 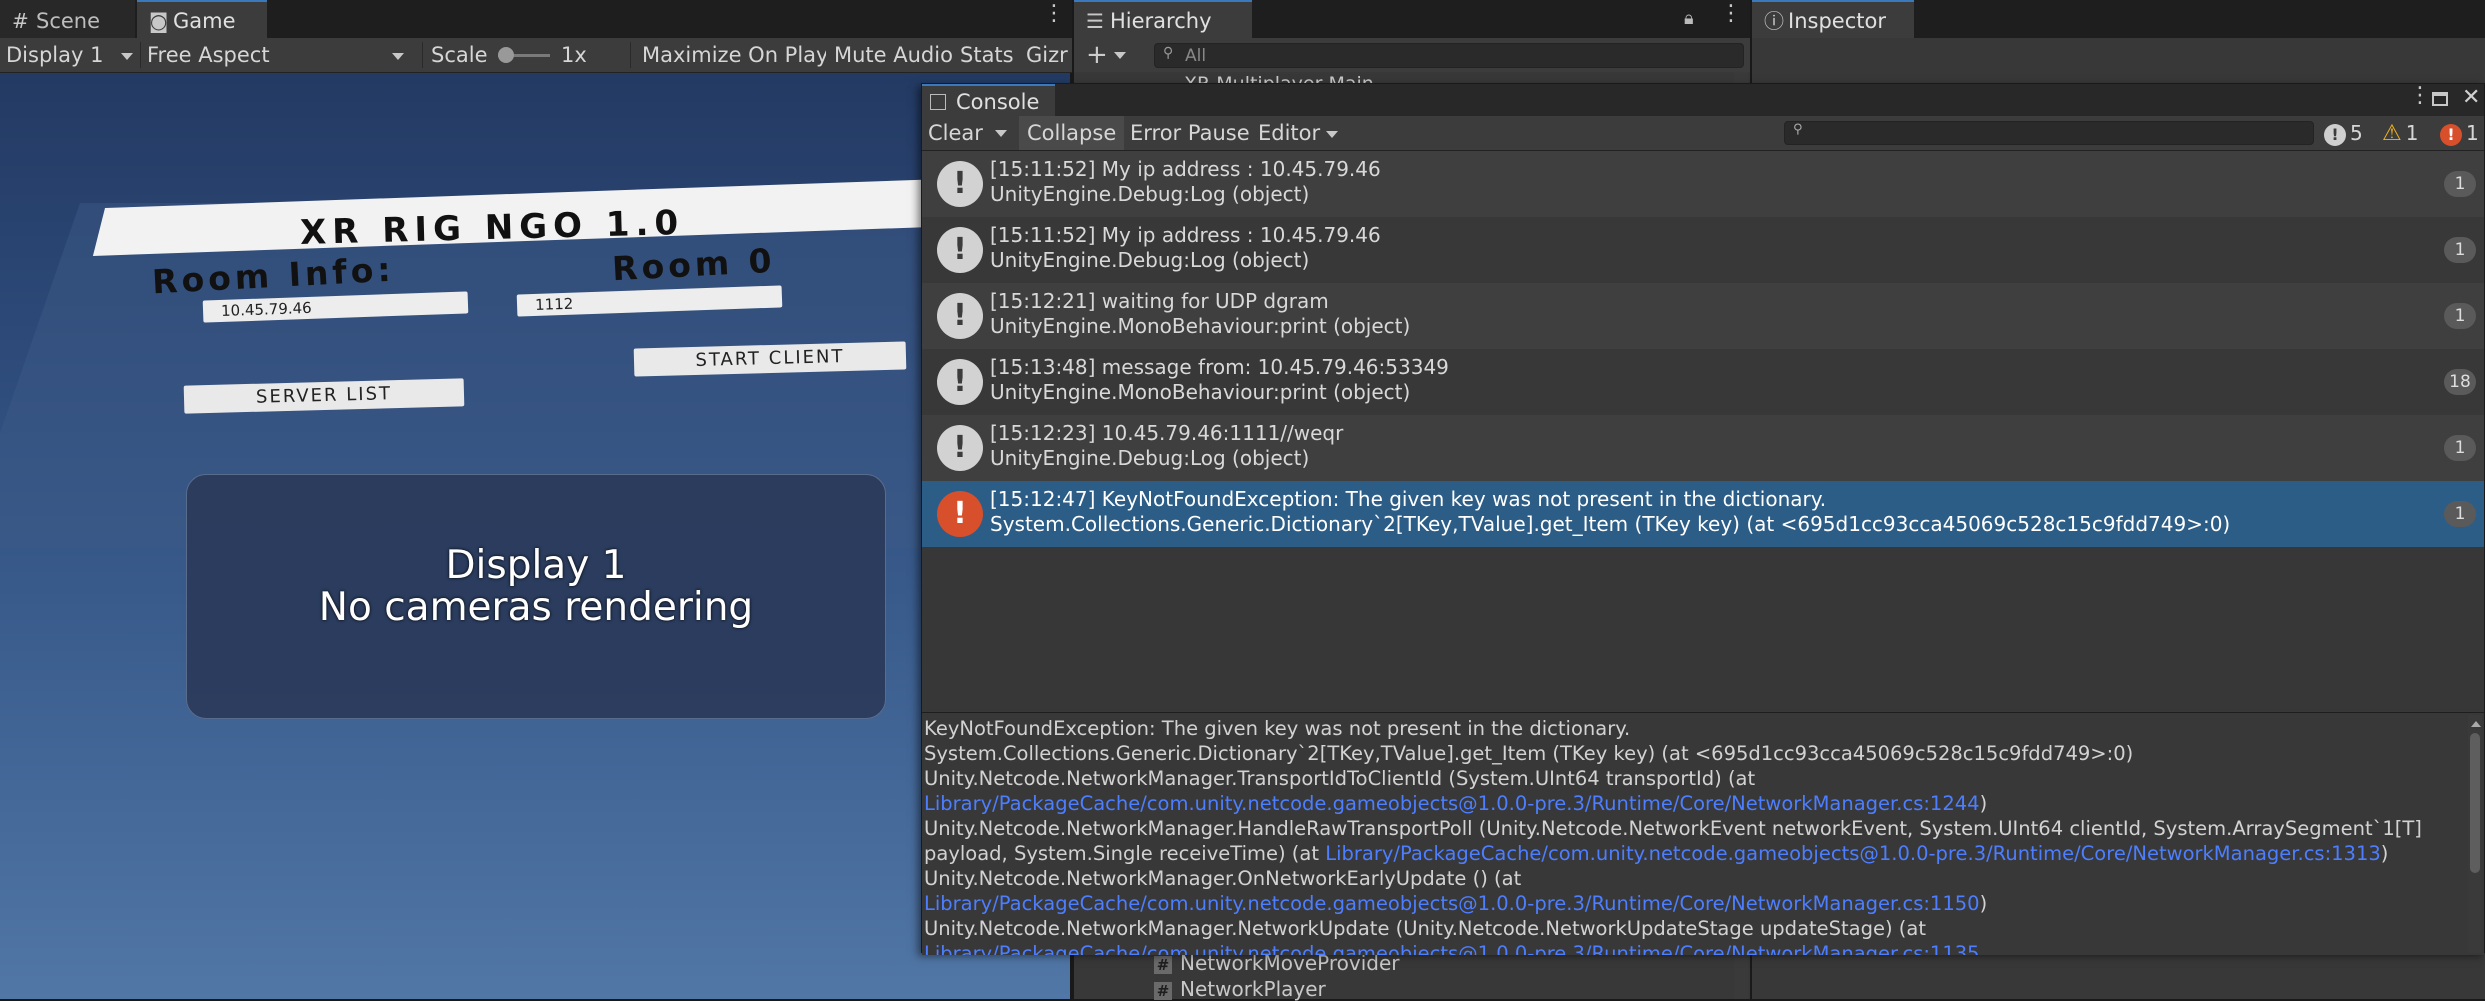 I want to click on hierarchy-search-input: ⚲ All, so click(x=1449, y=55).